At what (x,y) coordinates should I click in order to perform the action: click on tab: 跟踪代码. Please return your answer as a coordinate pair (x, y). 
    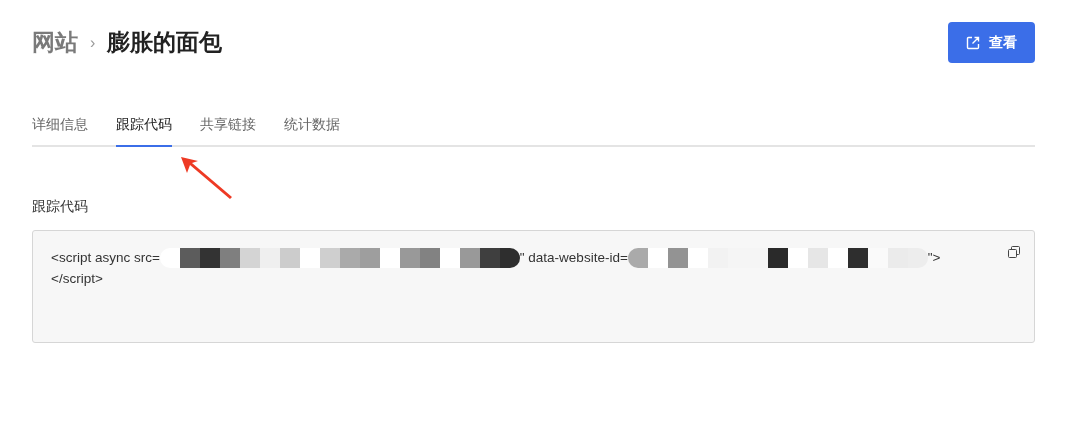
    Looking at the image, I should click on (144, 130).